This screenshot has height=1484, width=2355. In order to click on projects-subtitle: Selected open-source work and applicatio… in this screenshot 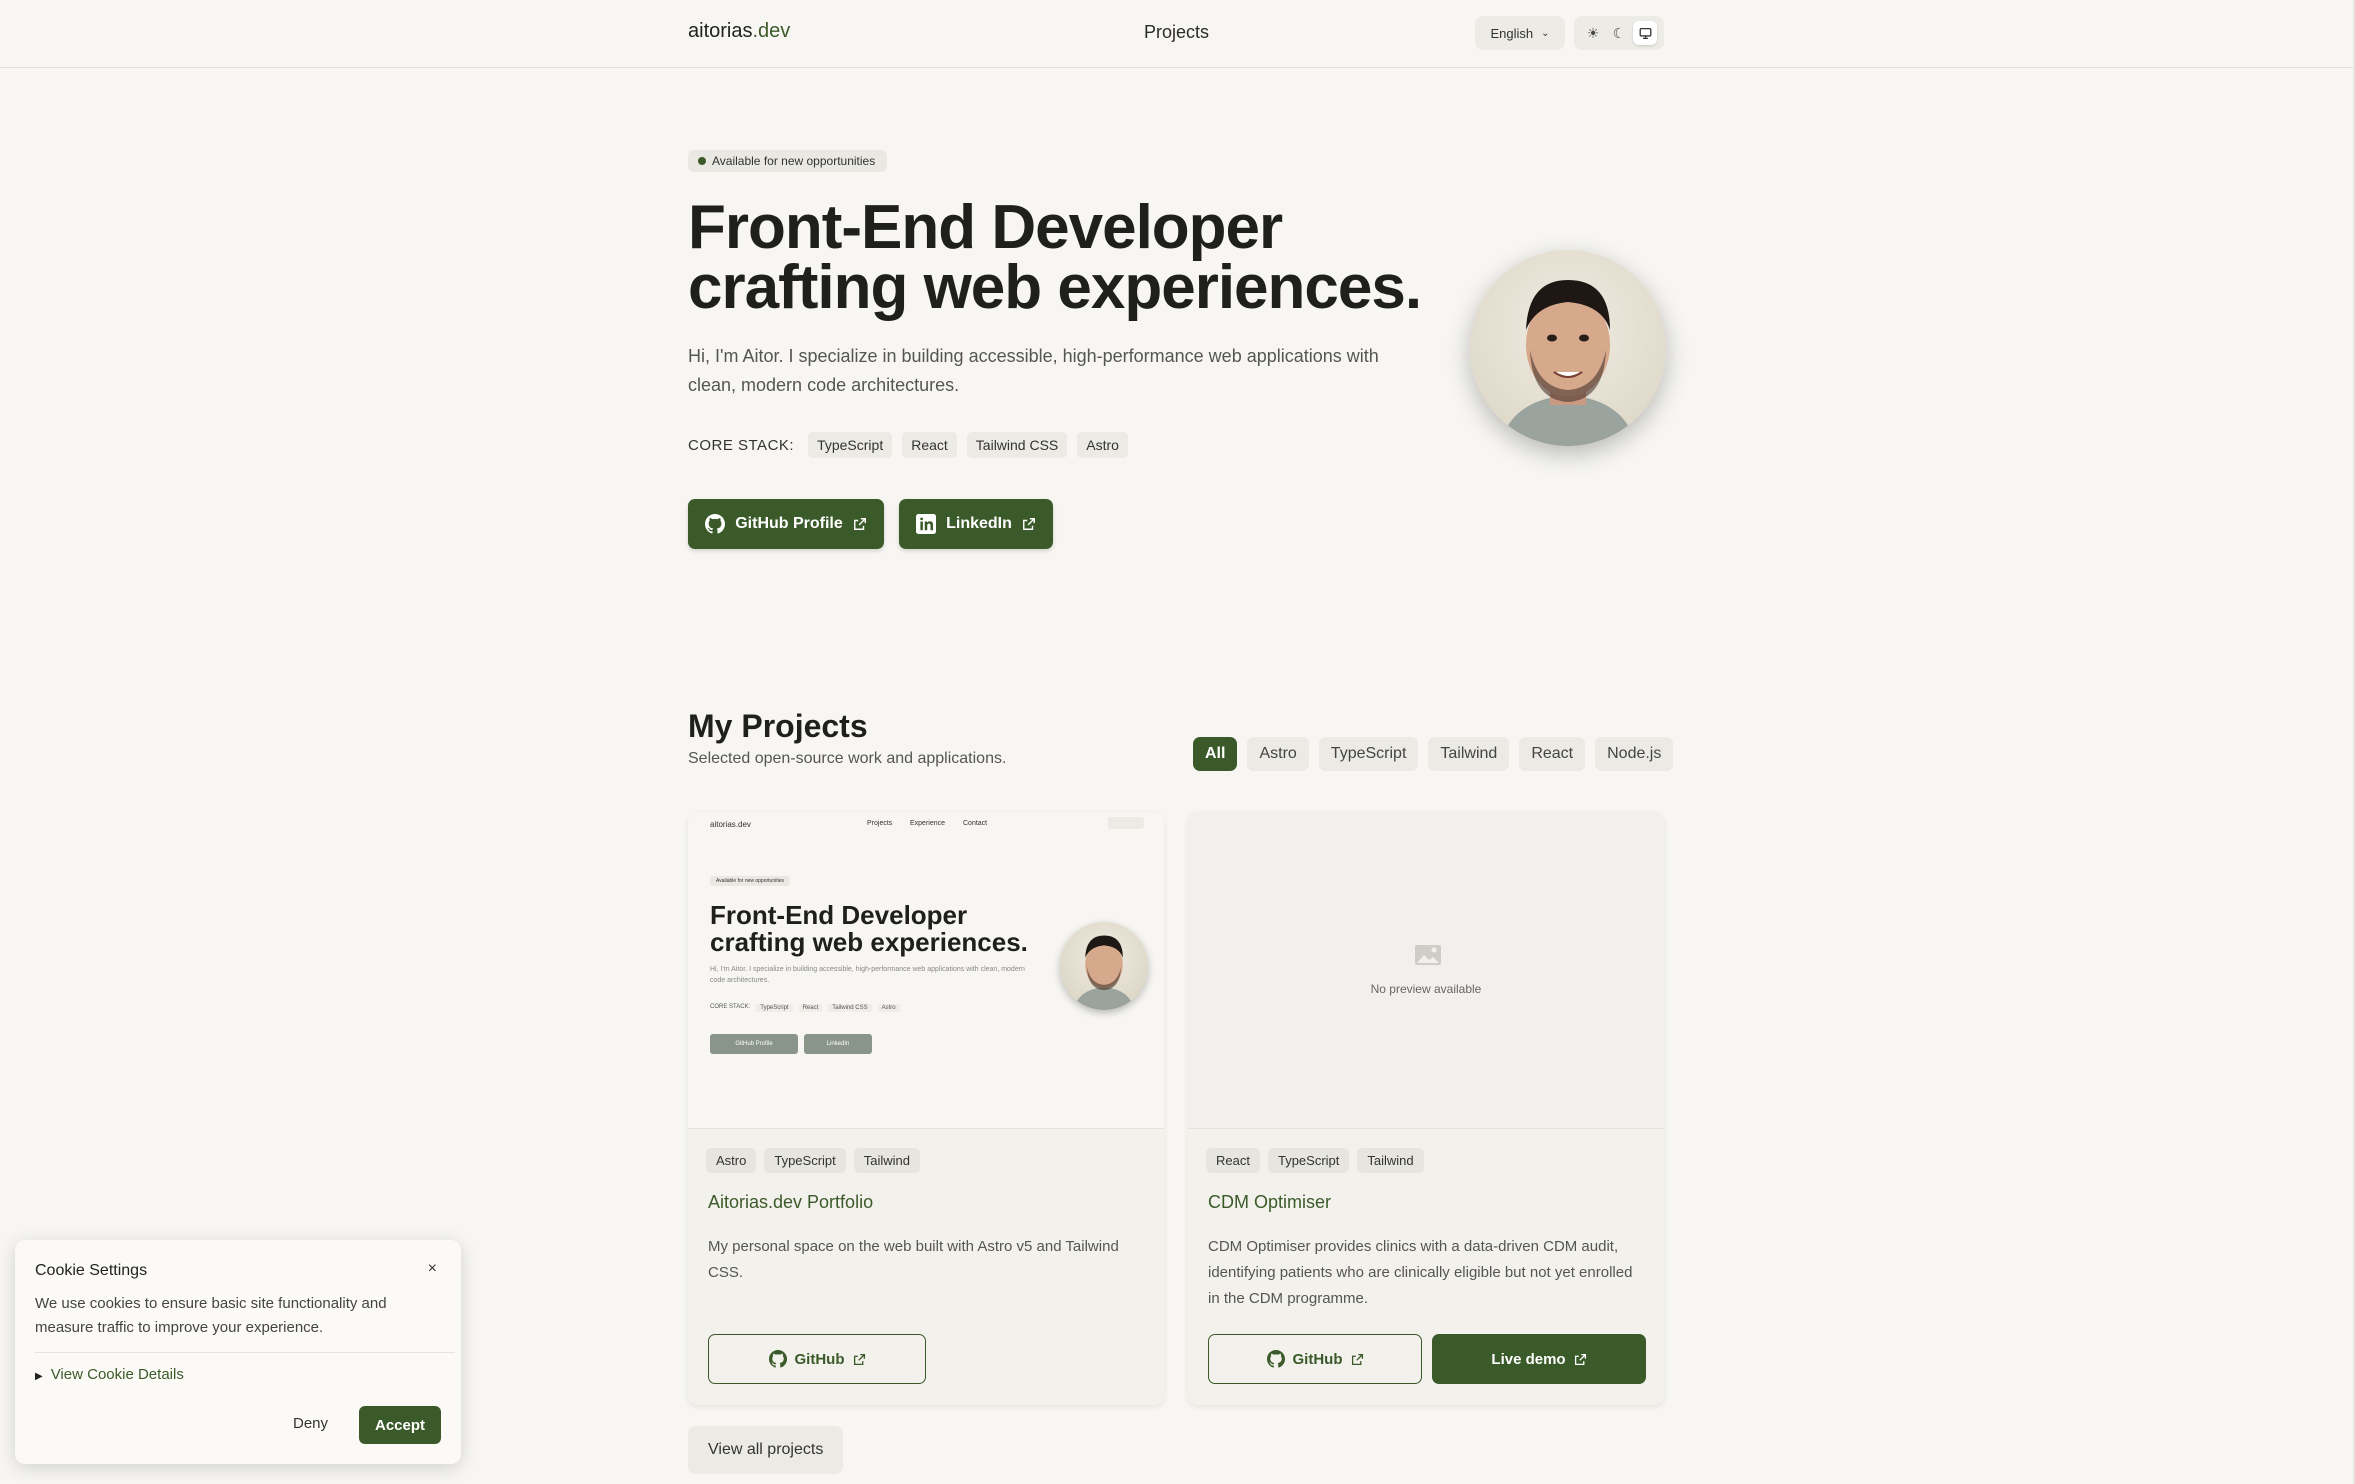, I will do `click(847, 758)`.